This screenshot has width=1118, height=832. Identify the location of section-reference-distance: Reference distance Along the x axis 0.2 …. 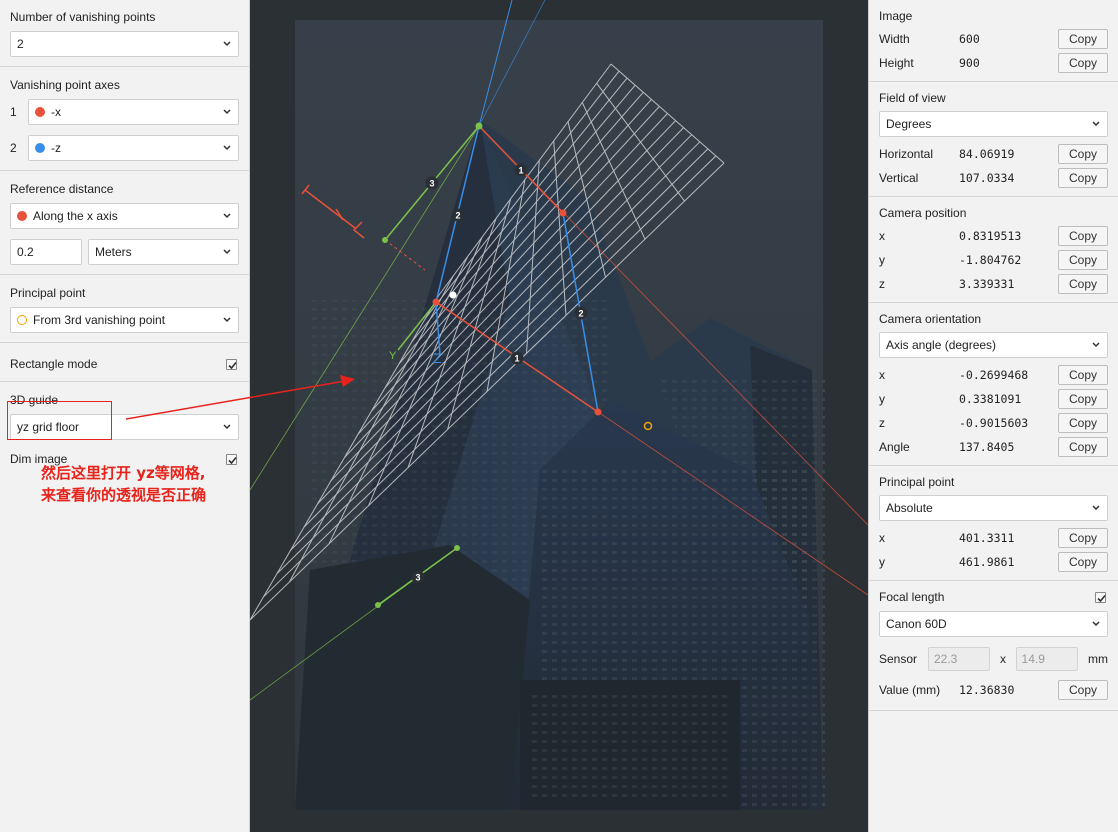
(124, 223).